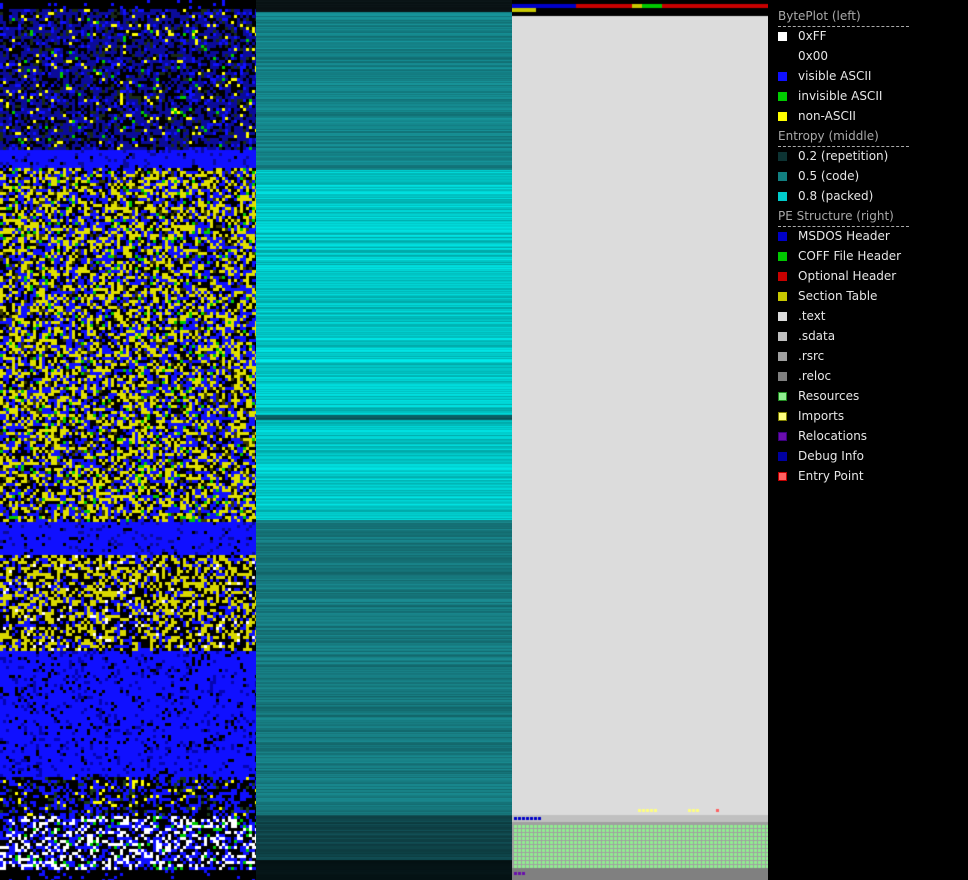 The height and width of the screenshot is (880, 968). What do you see at coordinates (843, 218) in the screenshot?
I see `legend-title-pe-structure: PE Structure (right)` at bounding box center [843, 218].